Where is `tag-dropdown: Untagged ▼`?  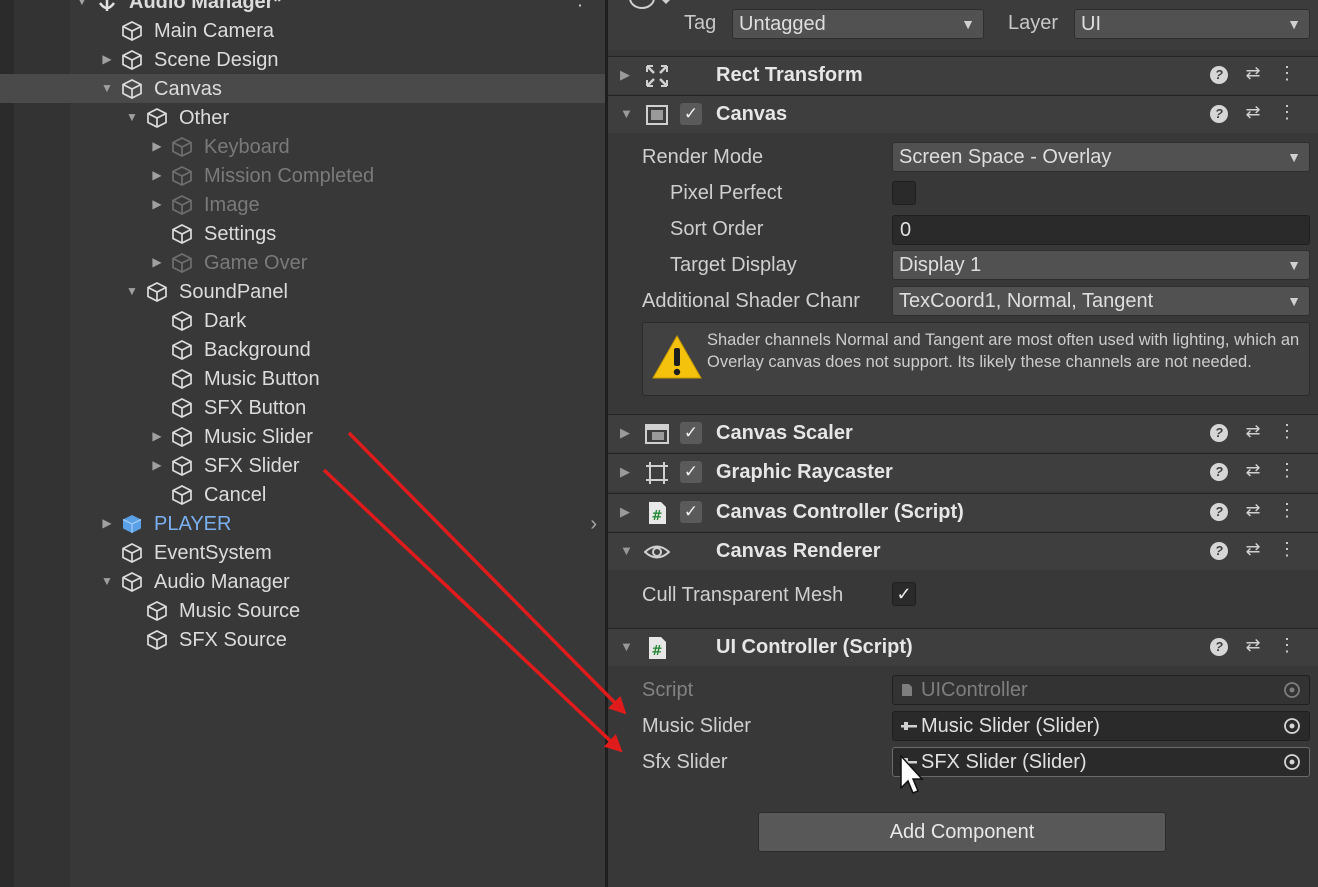 tag-dropdown: Untagged ▼ is located at coordinates (858, 24).